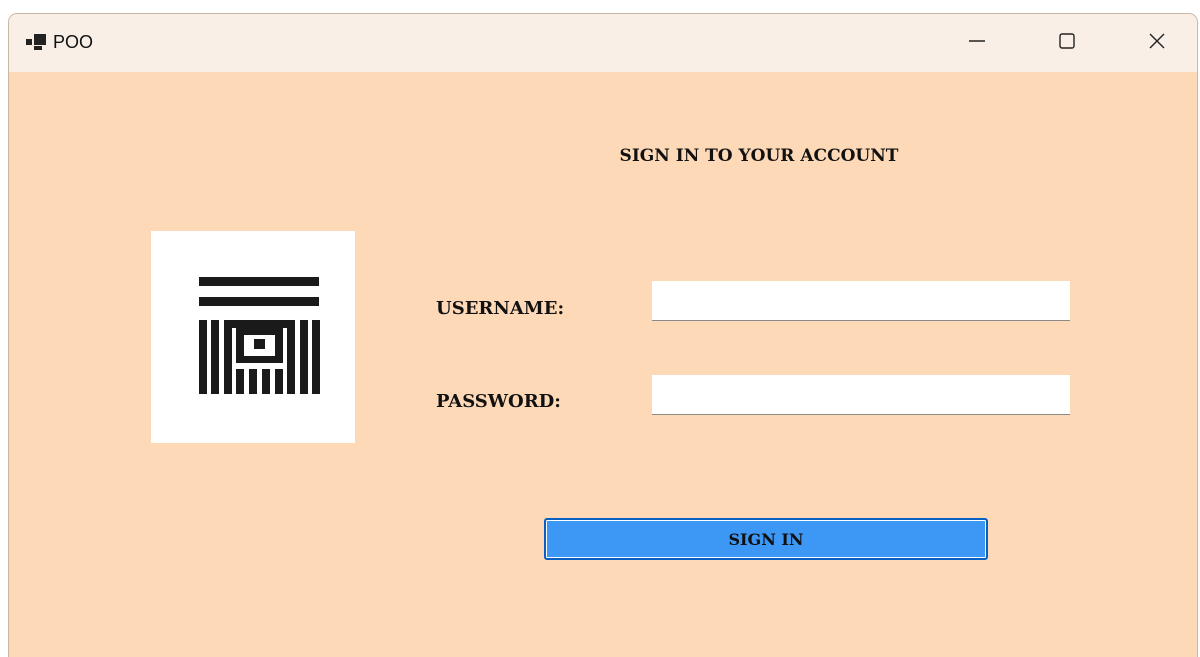  Describe the element at coordinates (73, 42) in the screenshot. I see `window-title: POO` at that location.